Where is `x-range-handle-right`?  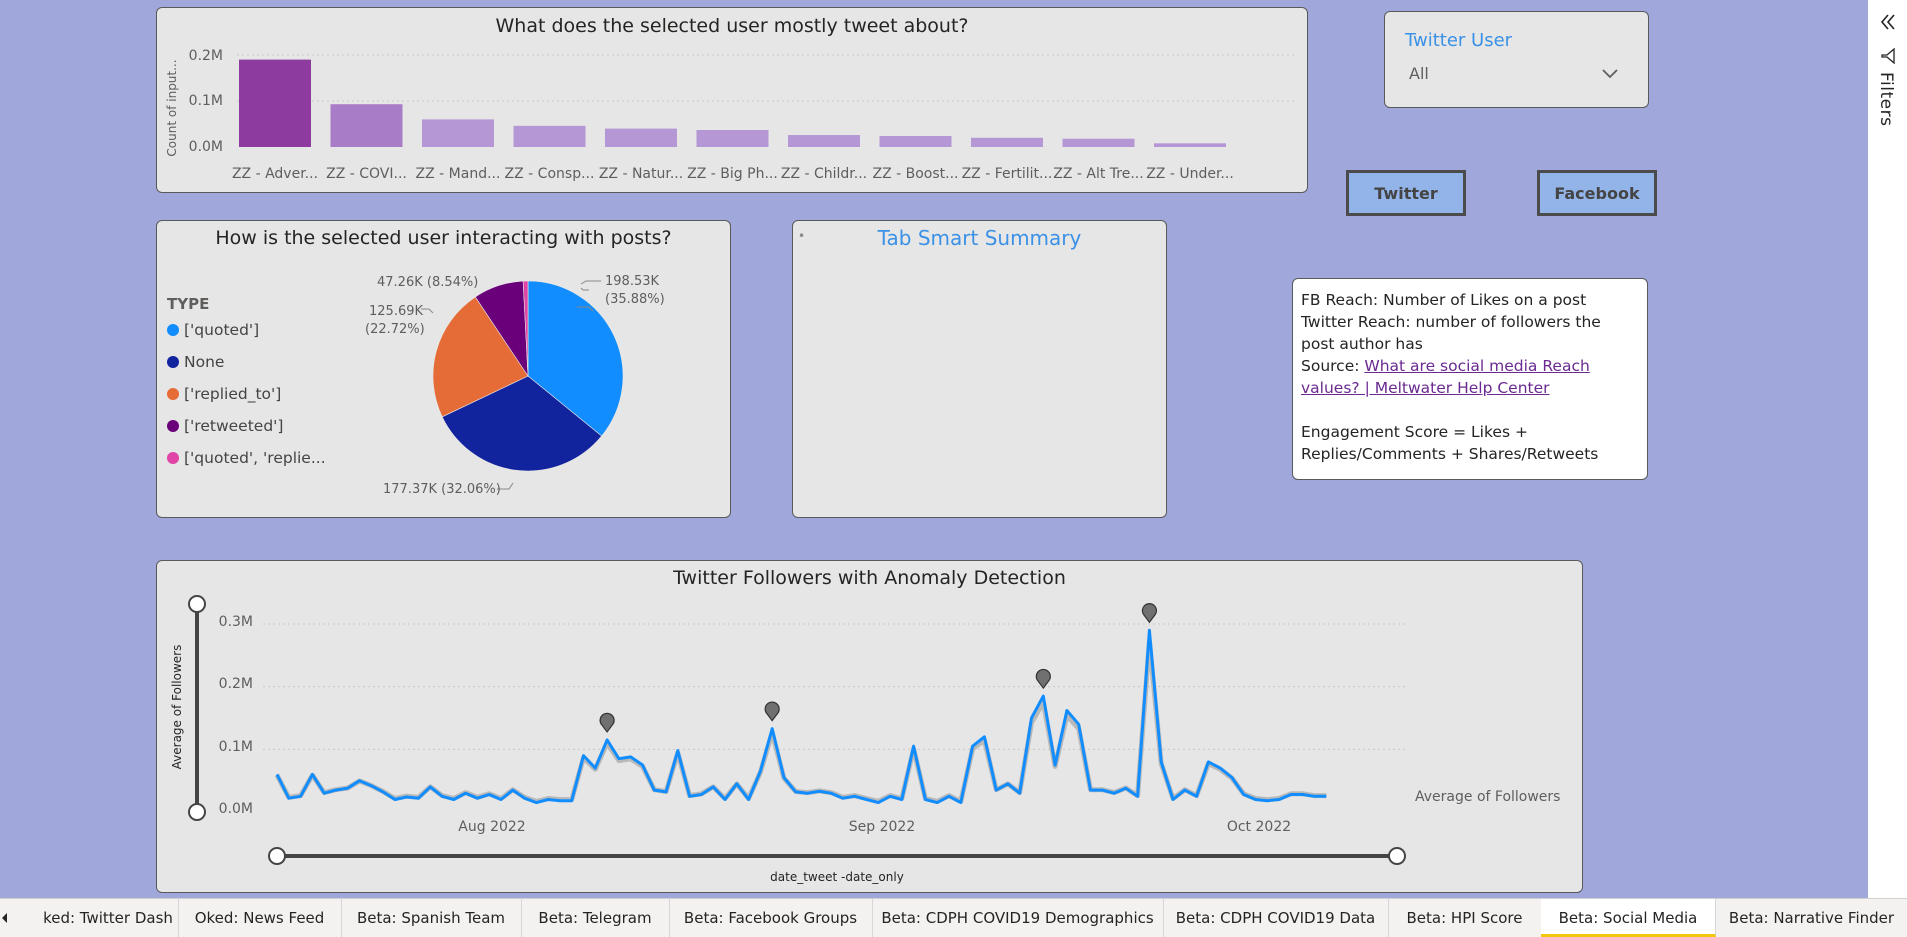 x-range-handle-right is located at coordinates (1397, 856).